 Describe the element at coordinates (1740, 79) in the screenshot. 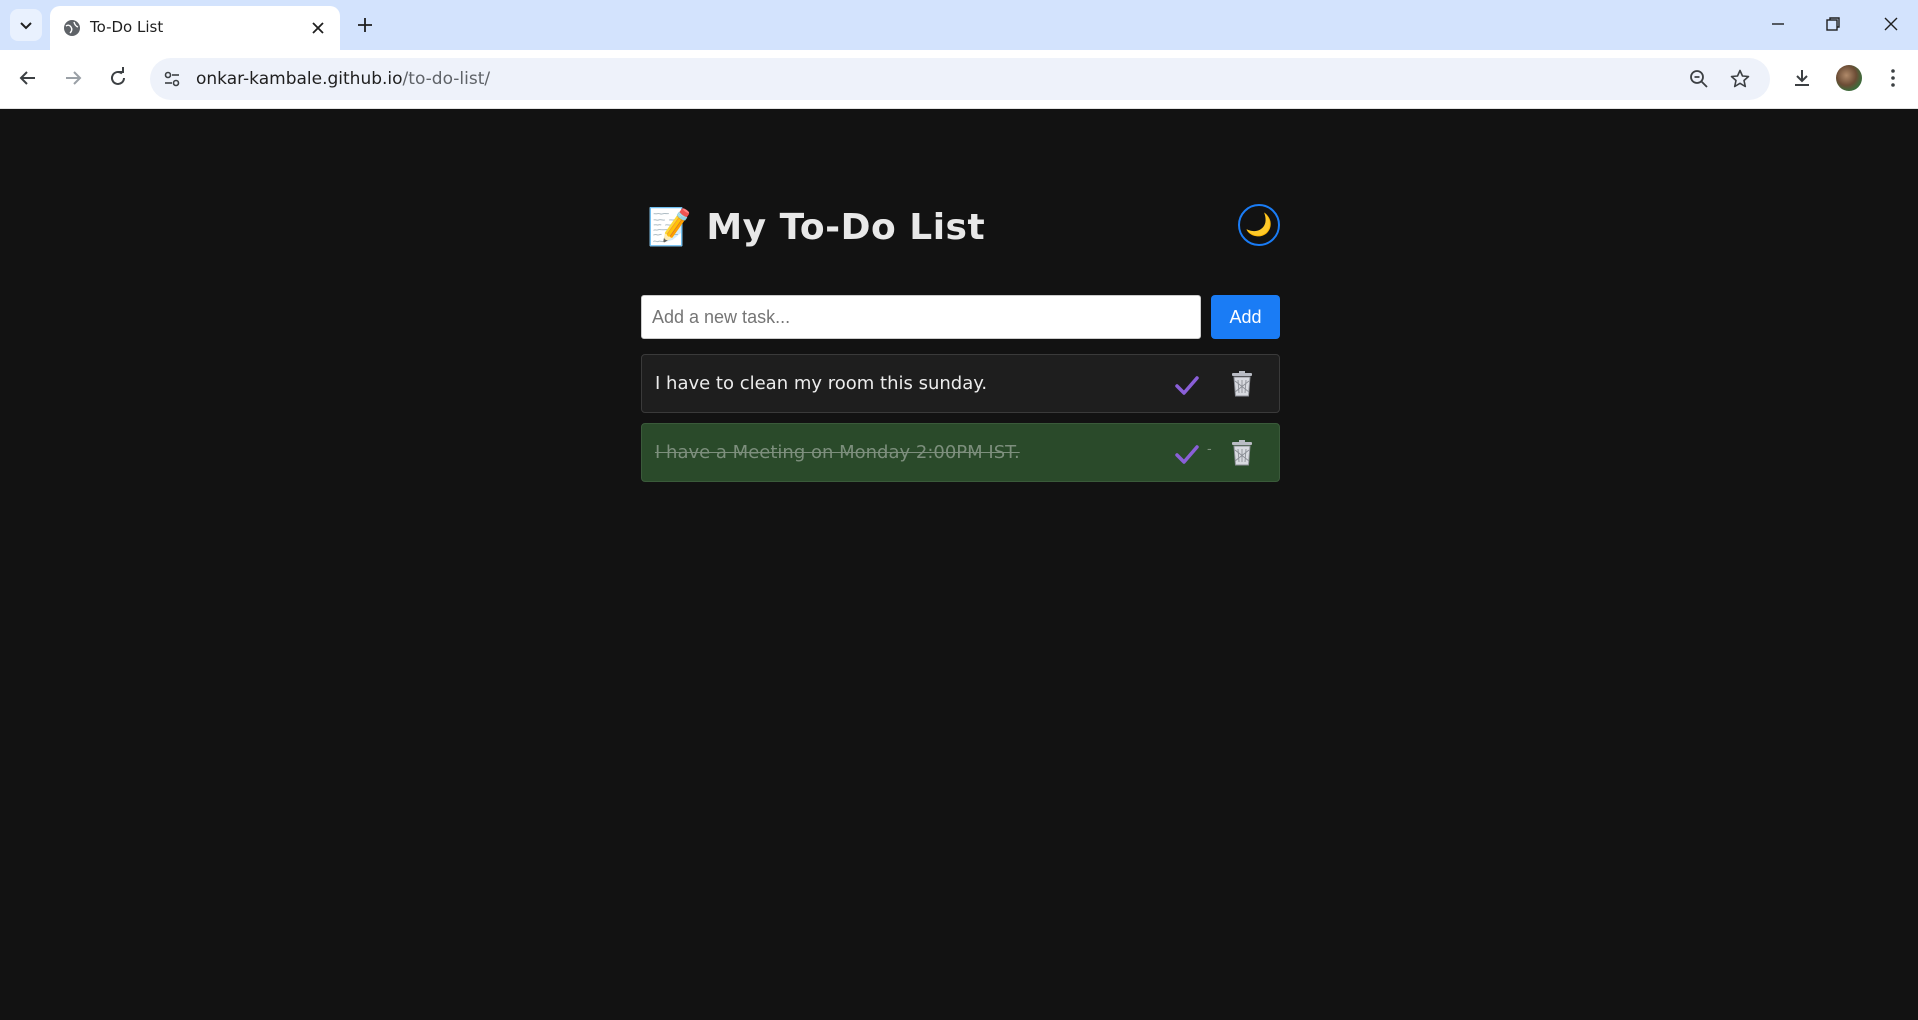

I see `bookmark-star-icon` at that location.